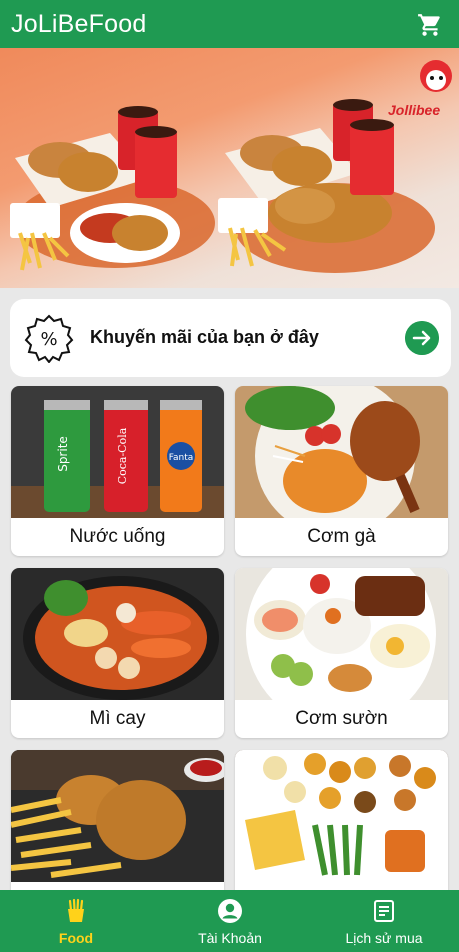  What do you see at coordinates (117, 536) in the screenshot?
I see `category-label: Nước uống` at bounding box center [117, 536].